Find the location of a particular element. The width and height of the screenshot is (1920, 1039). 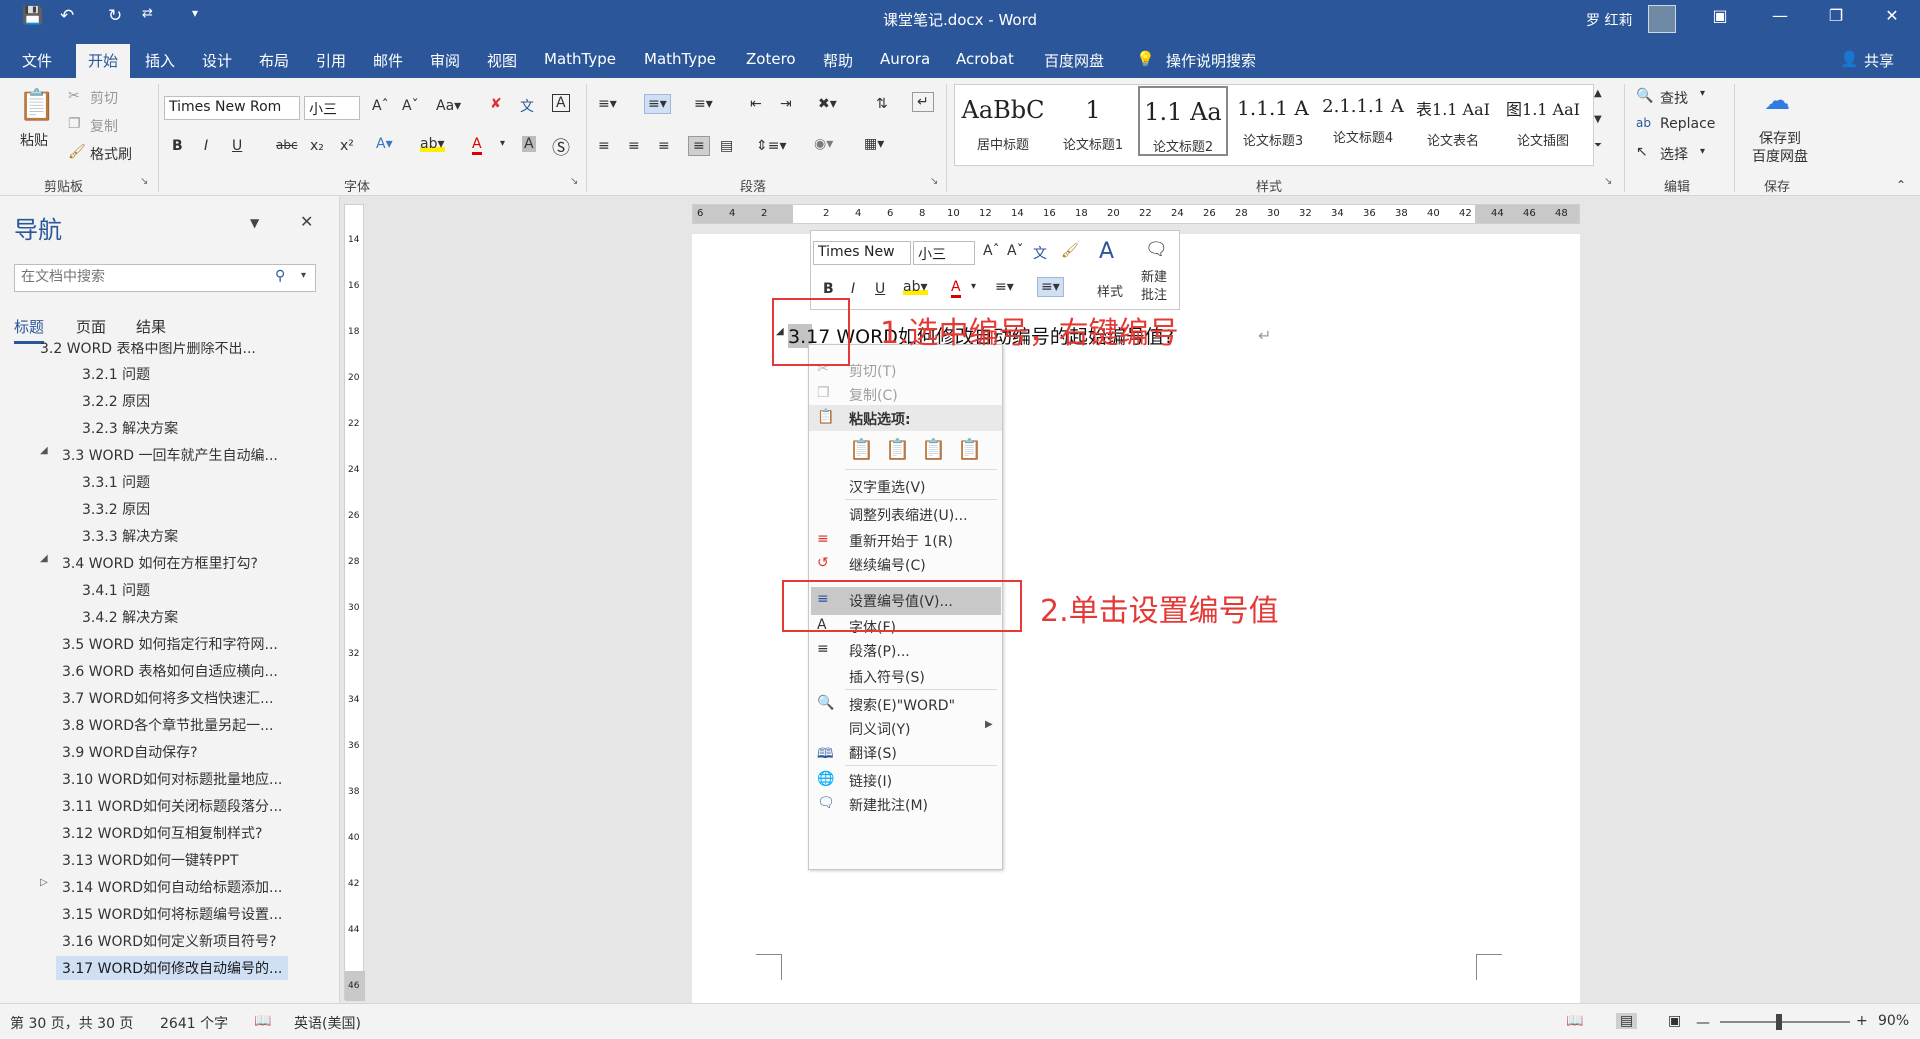

styles-launcher-icon: ↘ is located at coordinates (1608, 181).